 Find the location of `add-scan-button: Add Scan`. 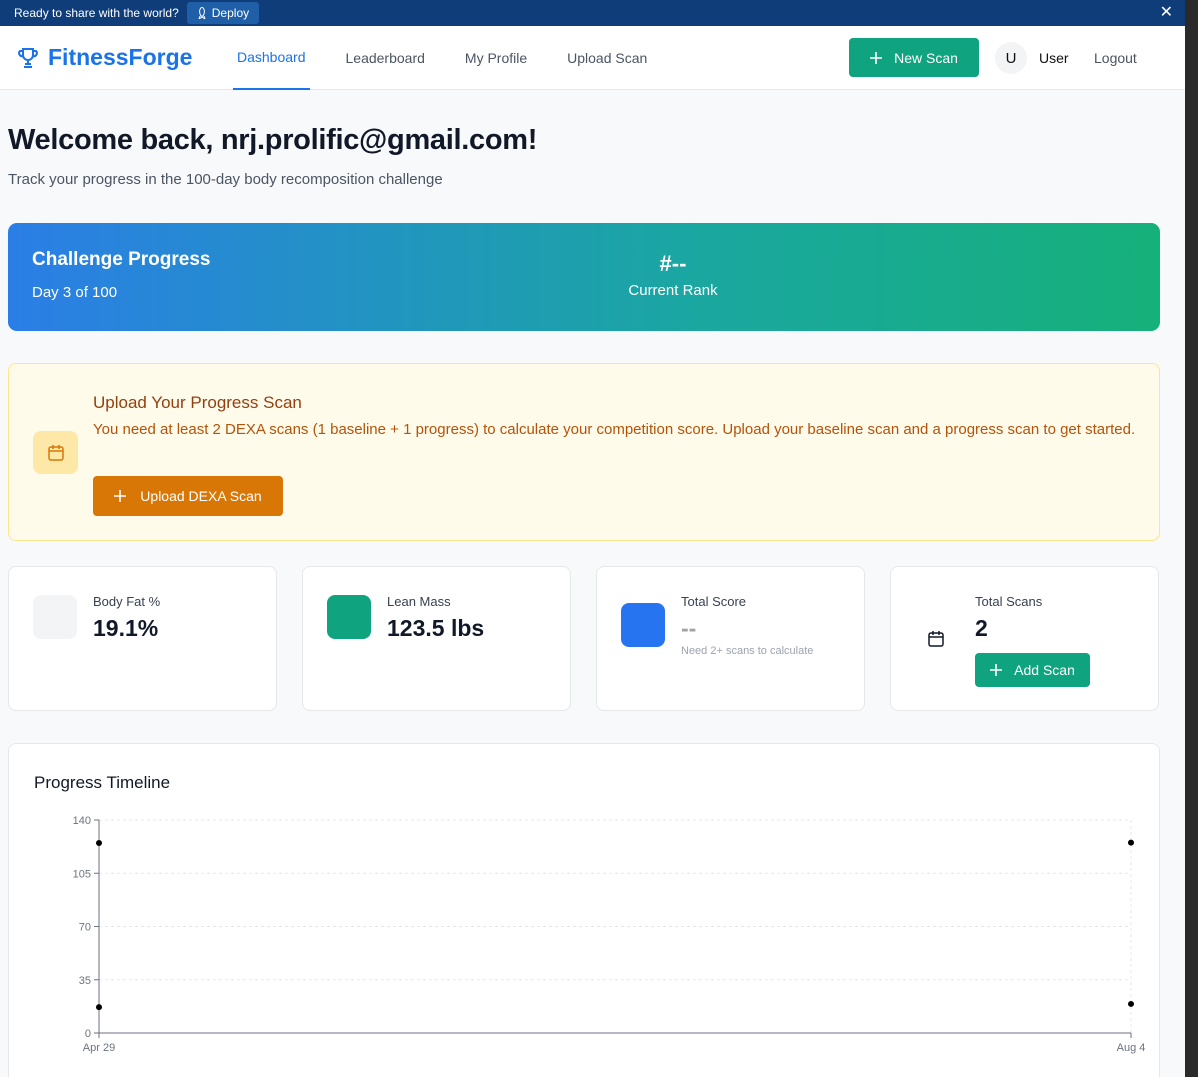

add-scan-button: Add Scan is located at coordinates (1032, 670).